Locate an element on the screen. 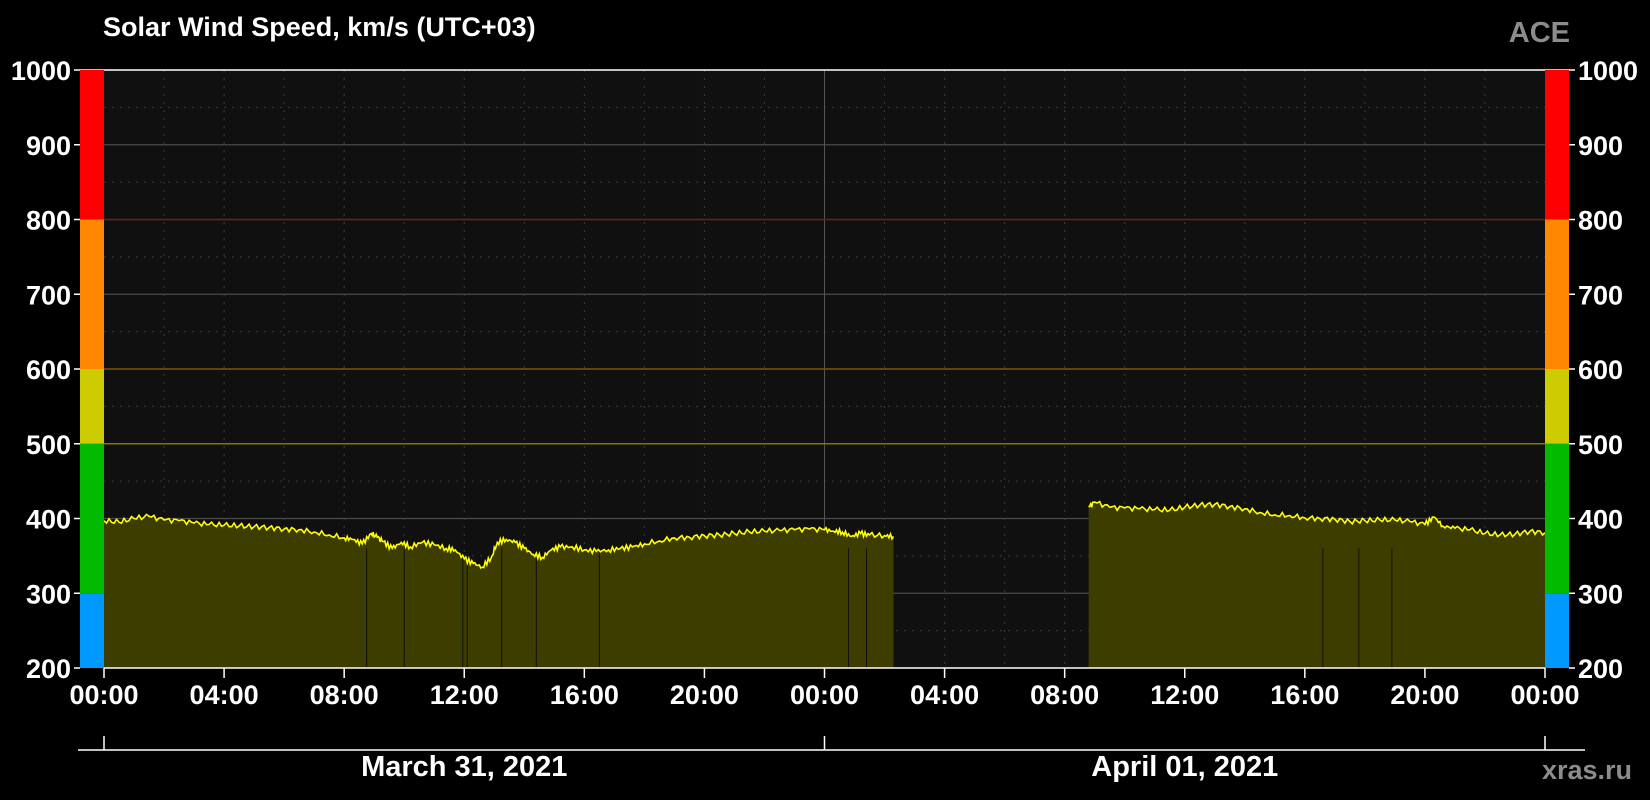 The height and width of the screenshot is (800, 1650). y-tick-label-right: 300 is located at coordinates (1600, 594).